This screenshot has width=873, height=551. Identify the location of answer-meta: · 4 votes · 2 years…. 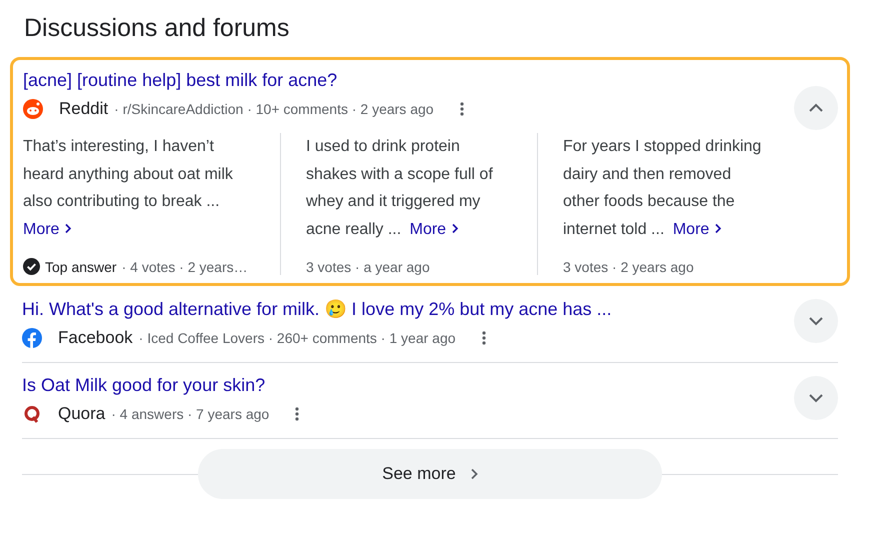
(185, 266).